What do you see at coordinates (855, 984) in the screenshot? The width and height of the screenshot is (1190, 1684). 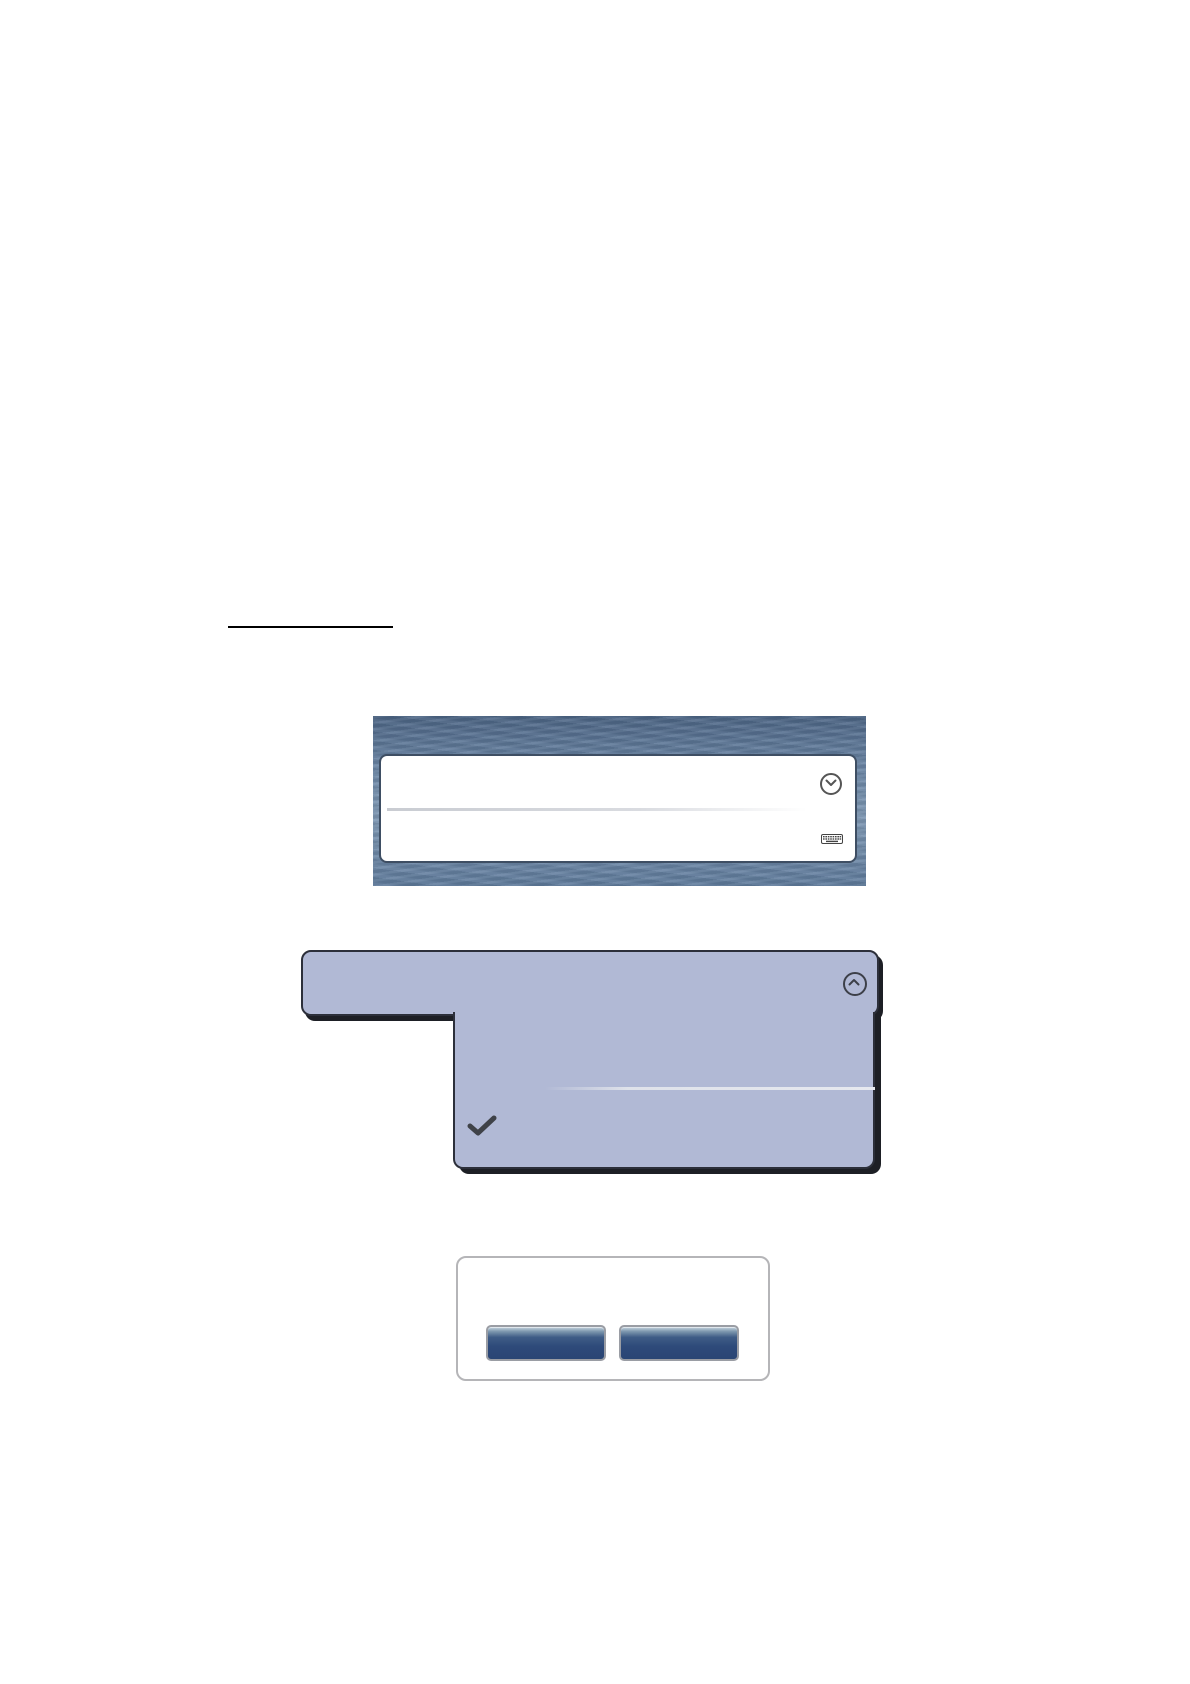 I see `chevron-up-icon` at bounding box center [855, 984].